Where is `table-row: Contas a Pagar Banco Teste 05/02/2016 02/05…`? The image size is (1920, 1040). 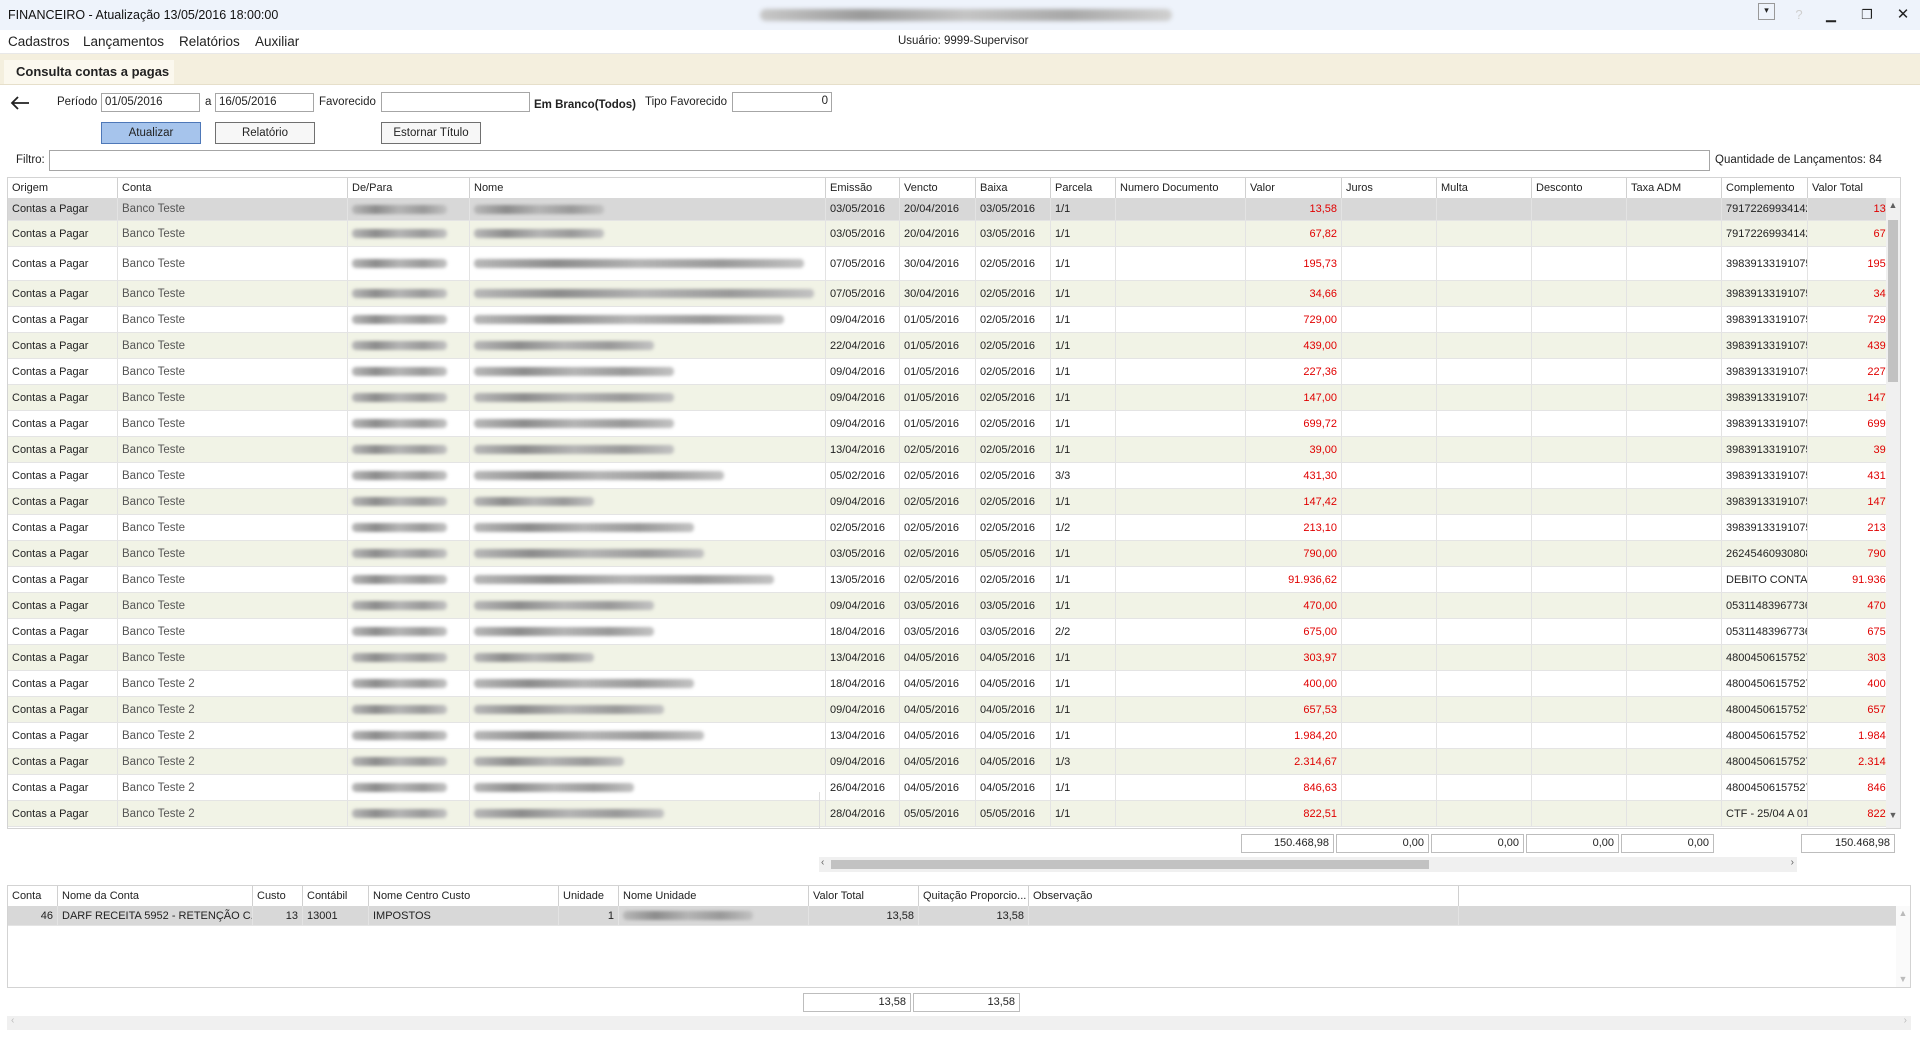 table-row: Contas a Pagar Banco Teste 05/02/2016 02/05… is located at coordinates (954, 476).